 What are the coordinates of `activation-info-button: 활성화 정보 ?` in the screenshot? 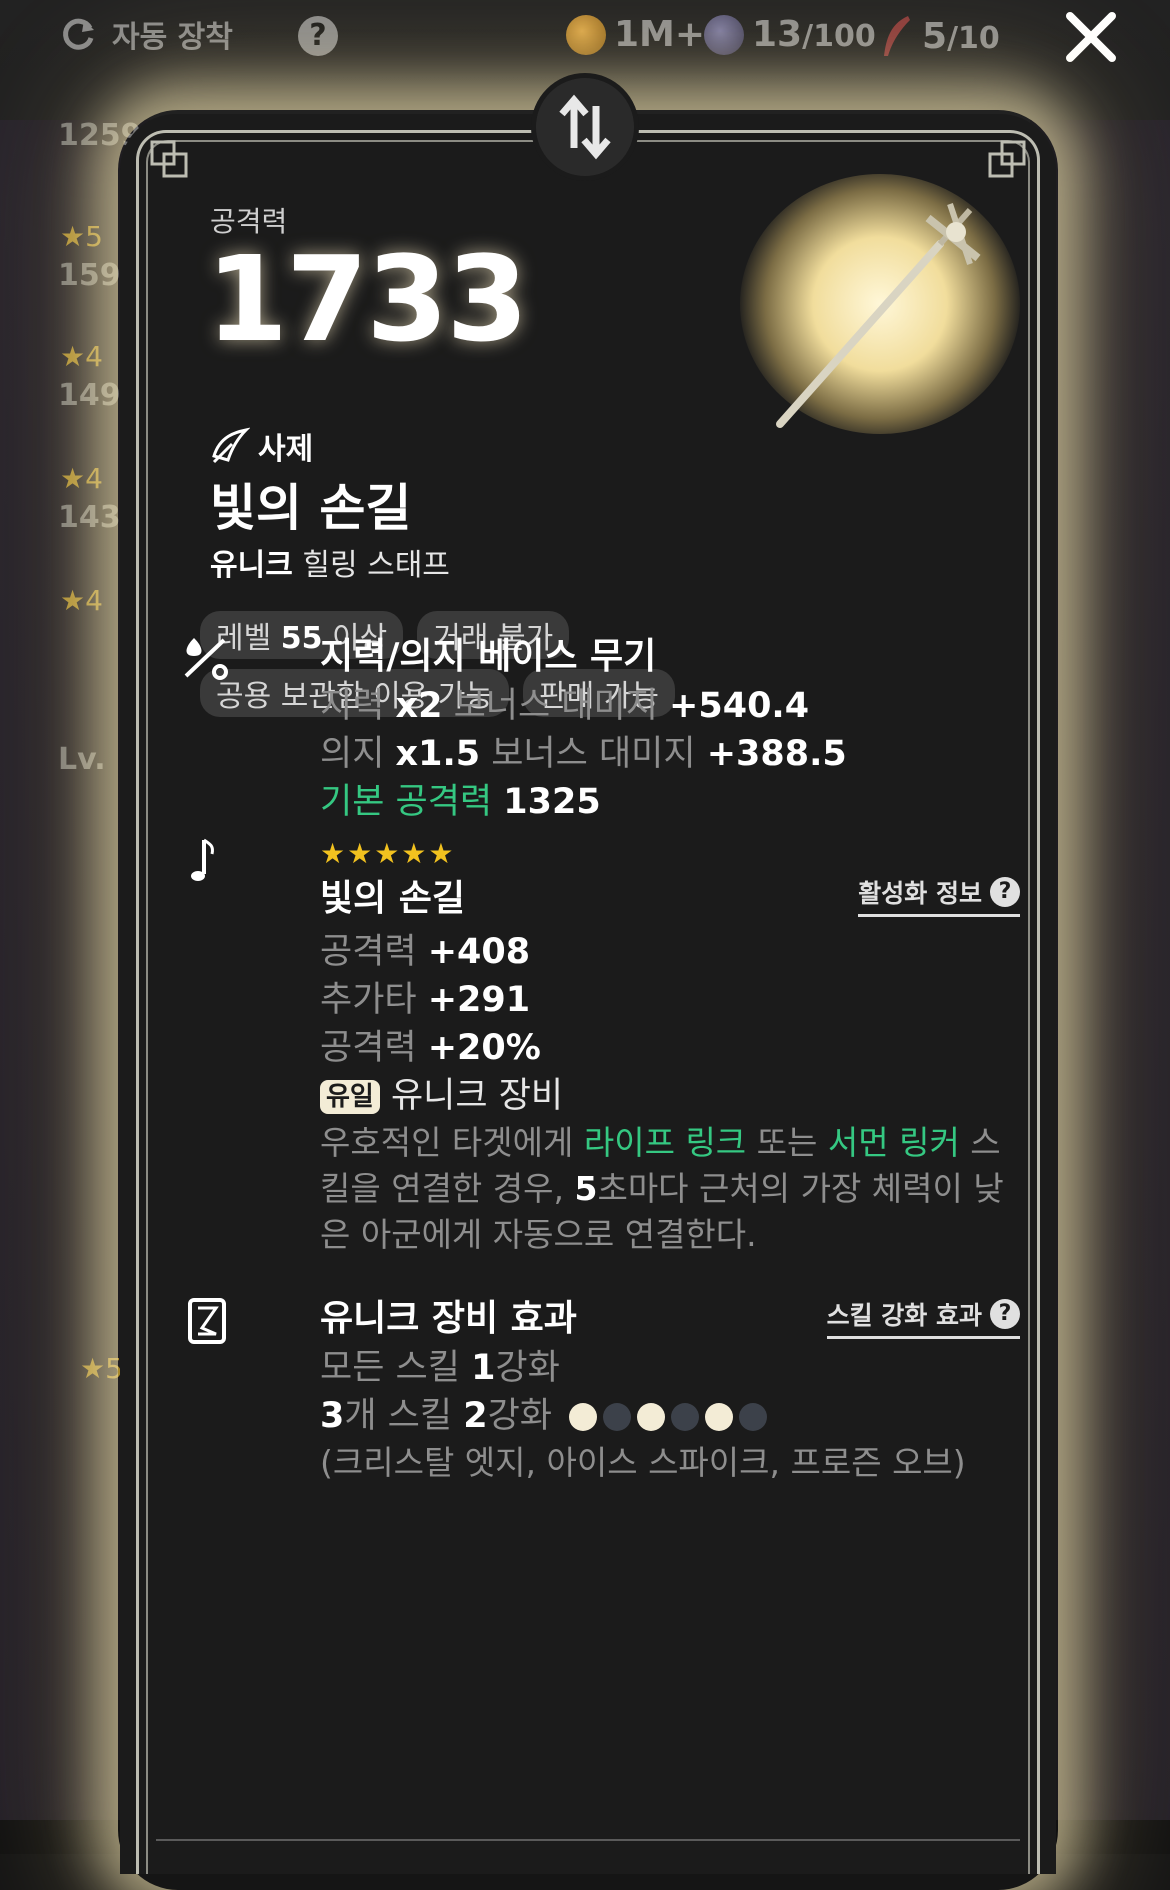 It's located at (939, 895).